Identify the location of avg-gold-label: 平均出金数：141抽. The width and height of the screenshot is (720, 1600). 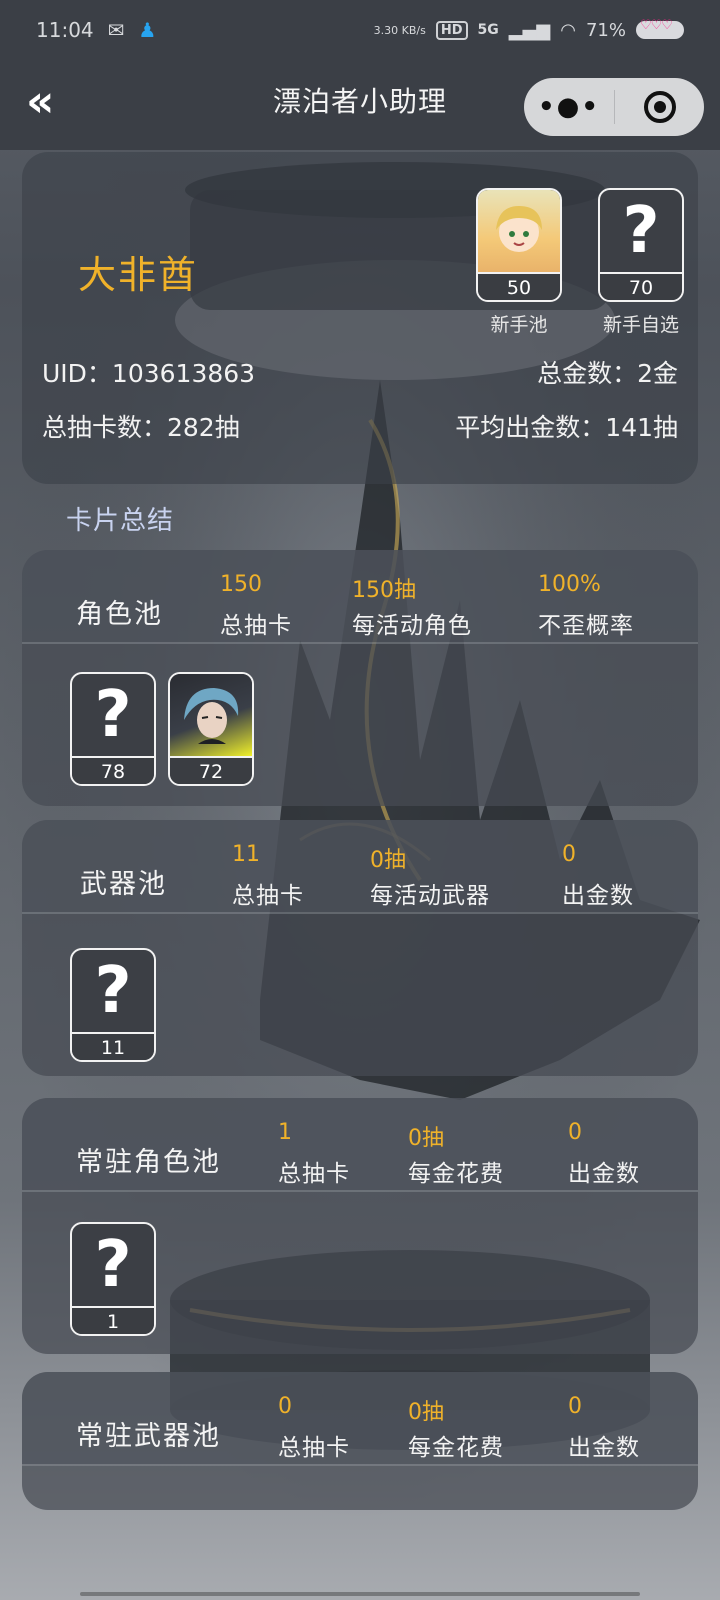
(566, 427).